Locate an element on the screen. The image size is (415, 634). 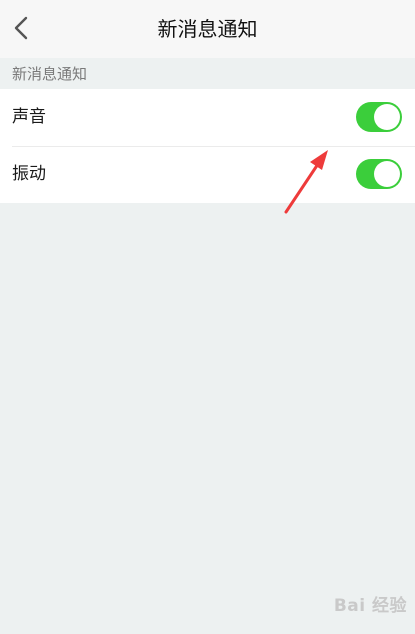
section-header: 新消息通知 is located at coordinates (50, 74).